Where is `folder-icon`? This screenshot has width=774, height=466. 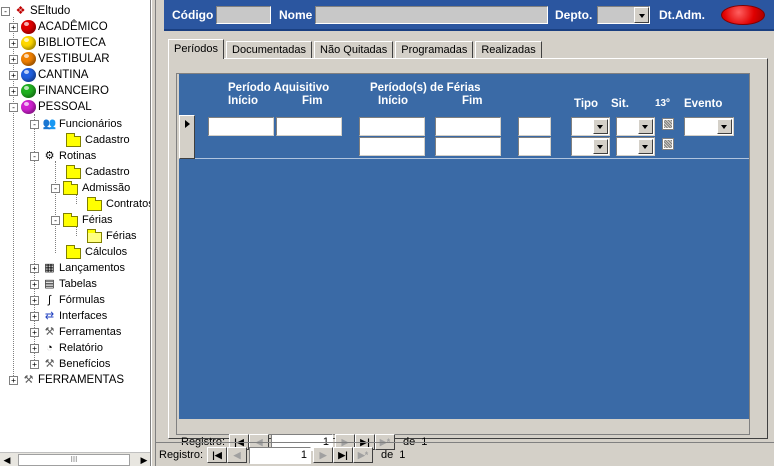
folder-icon is located at coordinates (73, 171).